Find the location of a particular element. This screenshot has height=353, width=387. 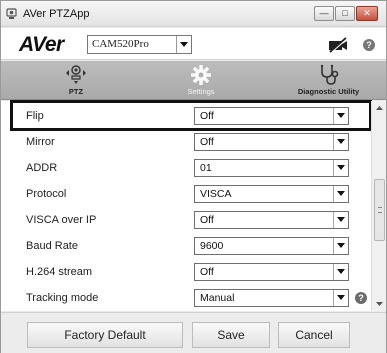

settings-row-baud-rate: Baud Rate 9600 is located at coordinates (186, 247).